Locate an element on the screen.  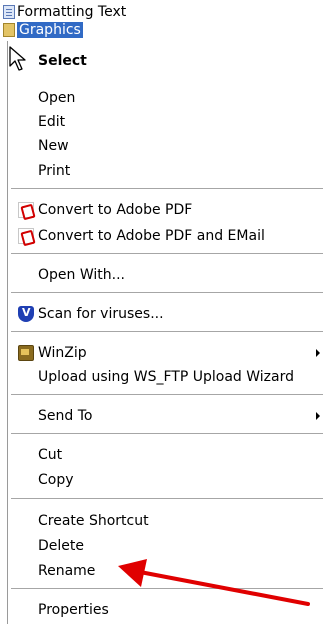
menu-item-label: Open is located at coordinates (57, 98).